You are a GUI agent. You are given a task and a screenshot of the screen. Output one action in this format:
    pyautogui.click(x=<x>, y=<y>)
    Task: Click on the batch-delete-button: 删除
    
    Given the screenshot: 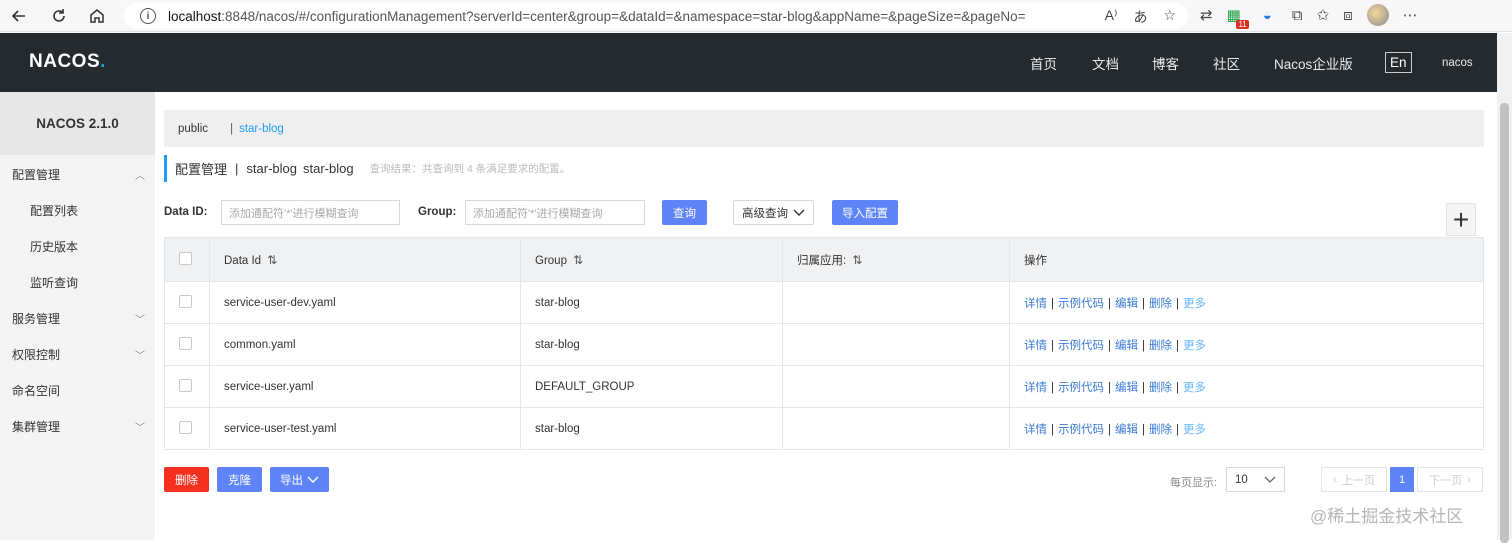 What is the action you would take?
    pyautogui.click(x=186, y=479)
    